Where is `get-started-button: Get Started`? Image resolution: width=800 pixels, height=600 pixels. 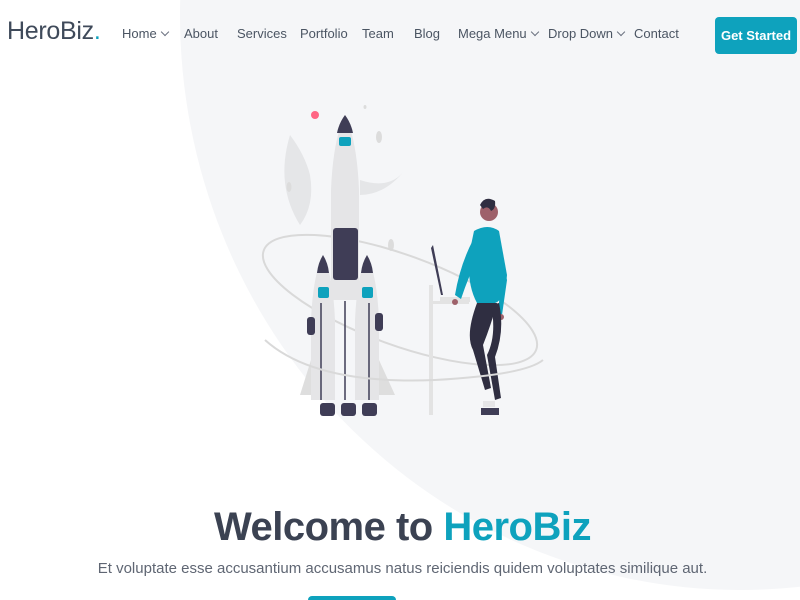
get-started-button: Get Started is located at coordinates (756, 35).